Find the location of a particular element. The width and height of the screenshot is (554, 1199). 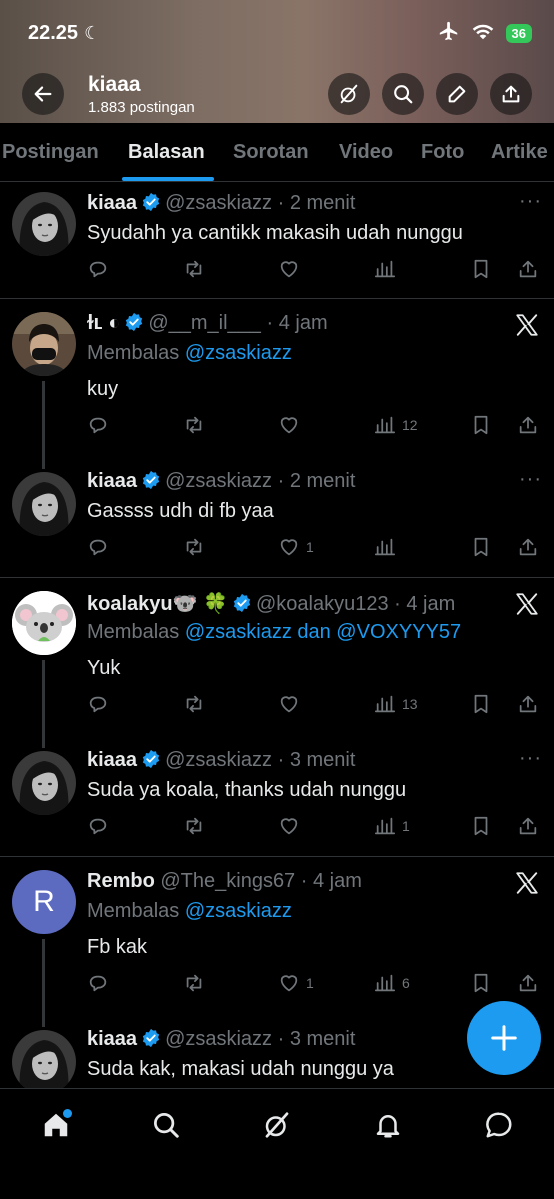

share-button is located at coordinates (511, 94).